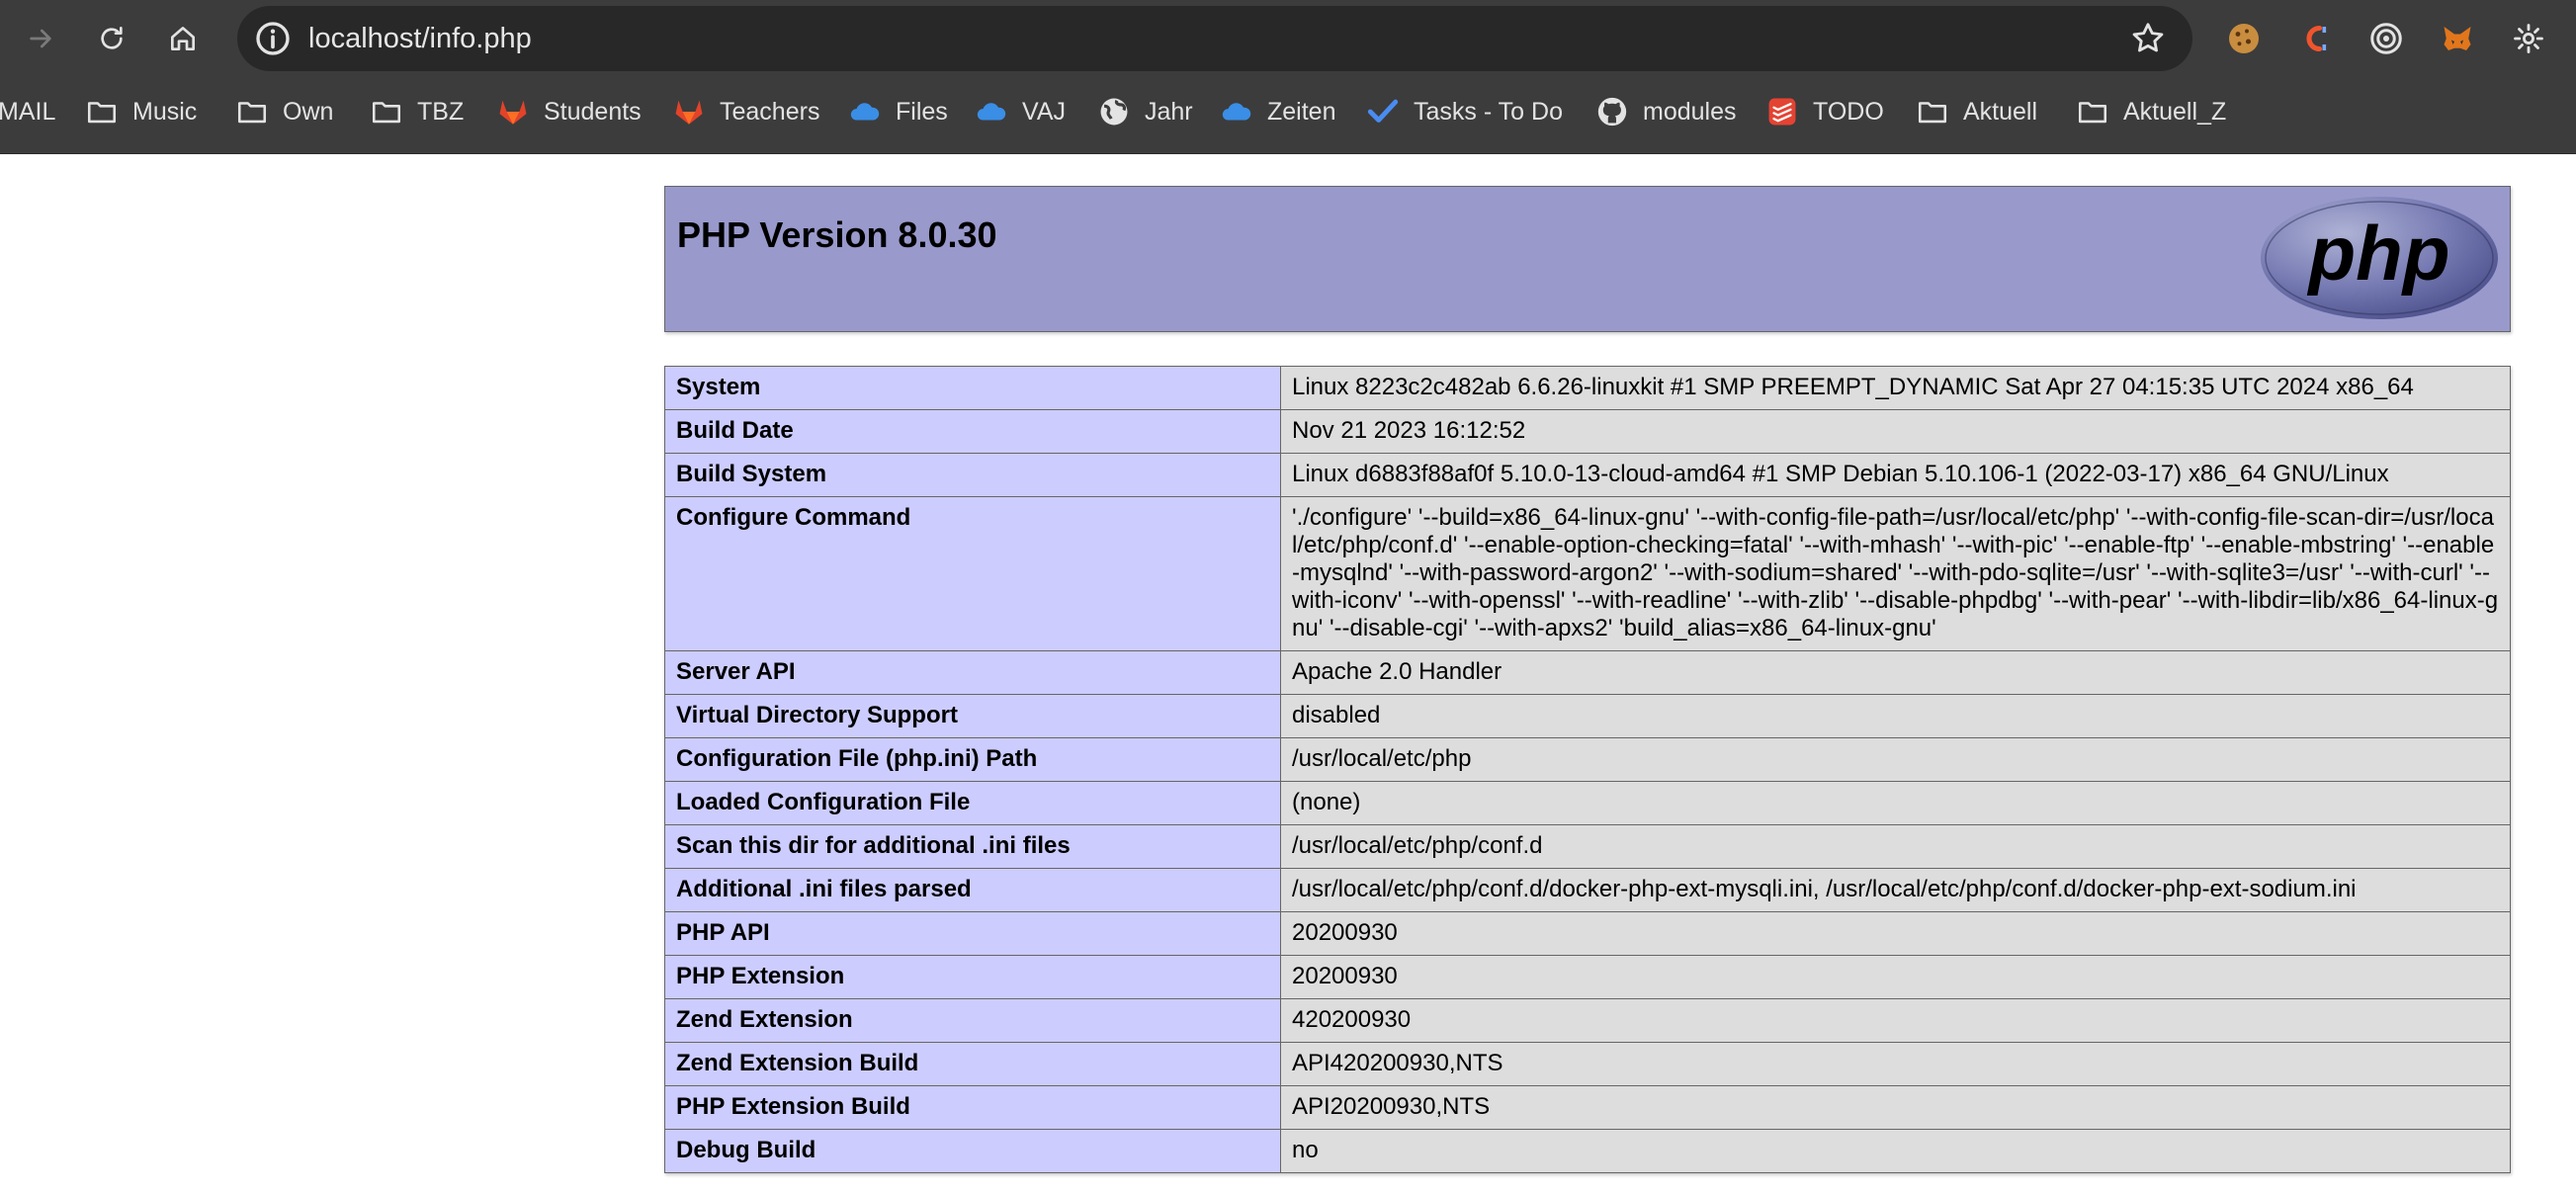 This screenshot has width=2576, height=1194. I want to click on bookmark-zeiten: Zeiten, so click(1277, 112).